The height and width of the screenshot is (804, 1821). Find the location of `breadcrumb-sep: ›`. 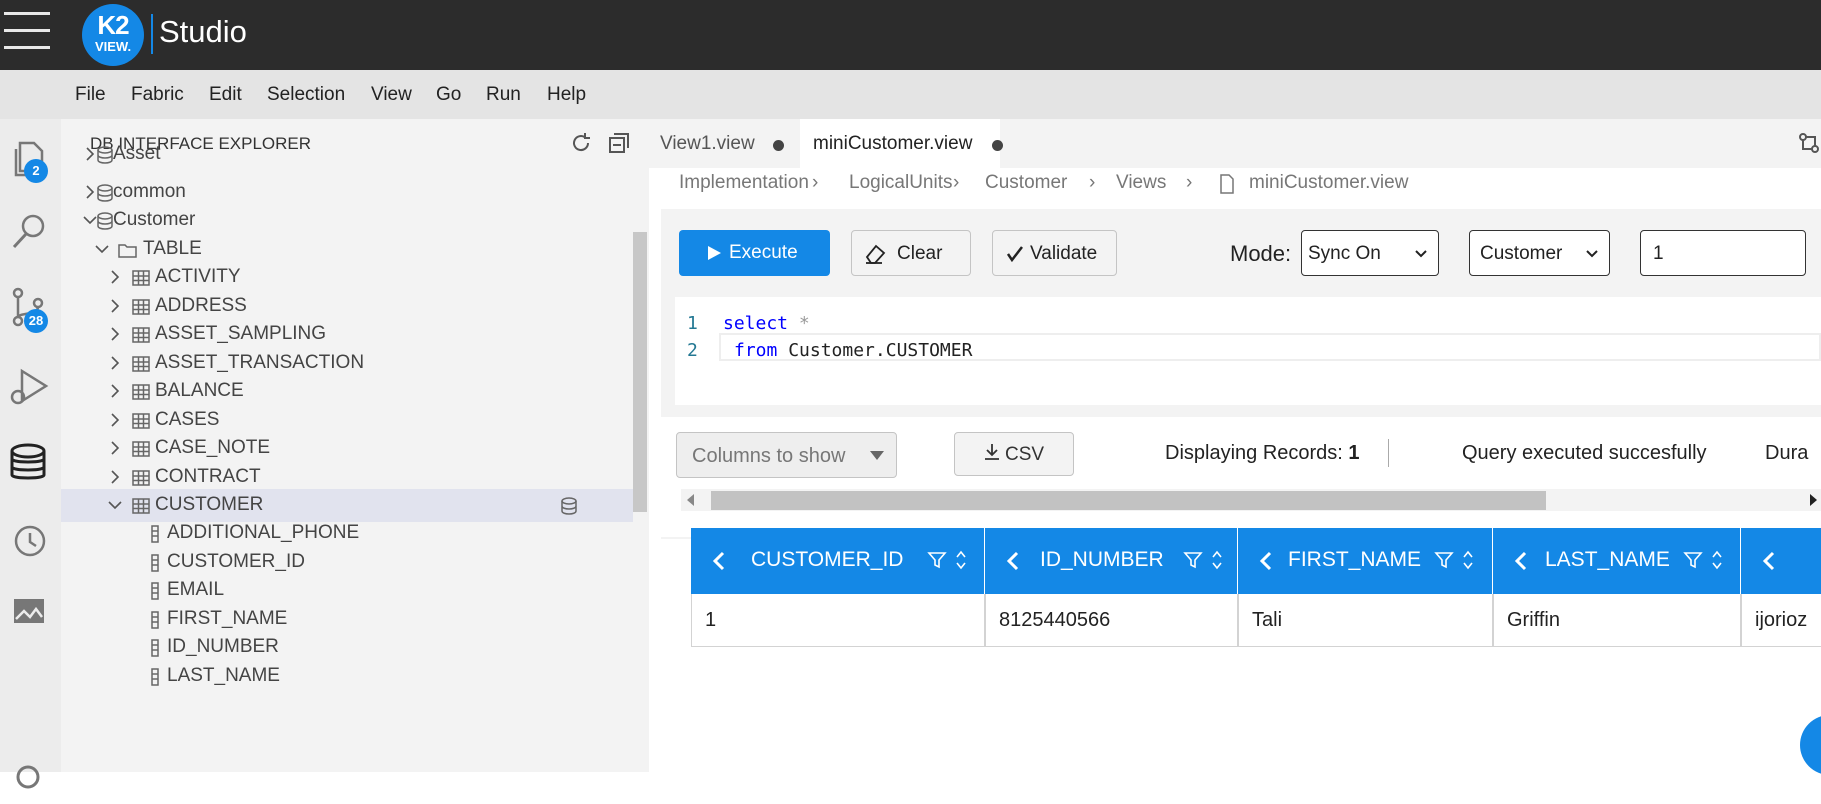

breadcrumb-sep: › is located at coordinates (956, 182).